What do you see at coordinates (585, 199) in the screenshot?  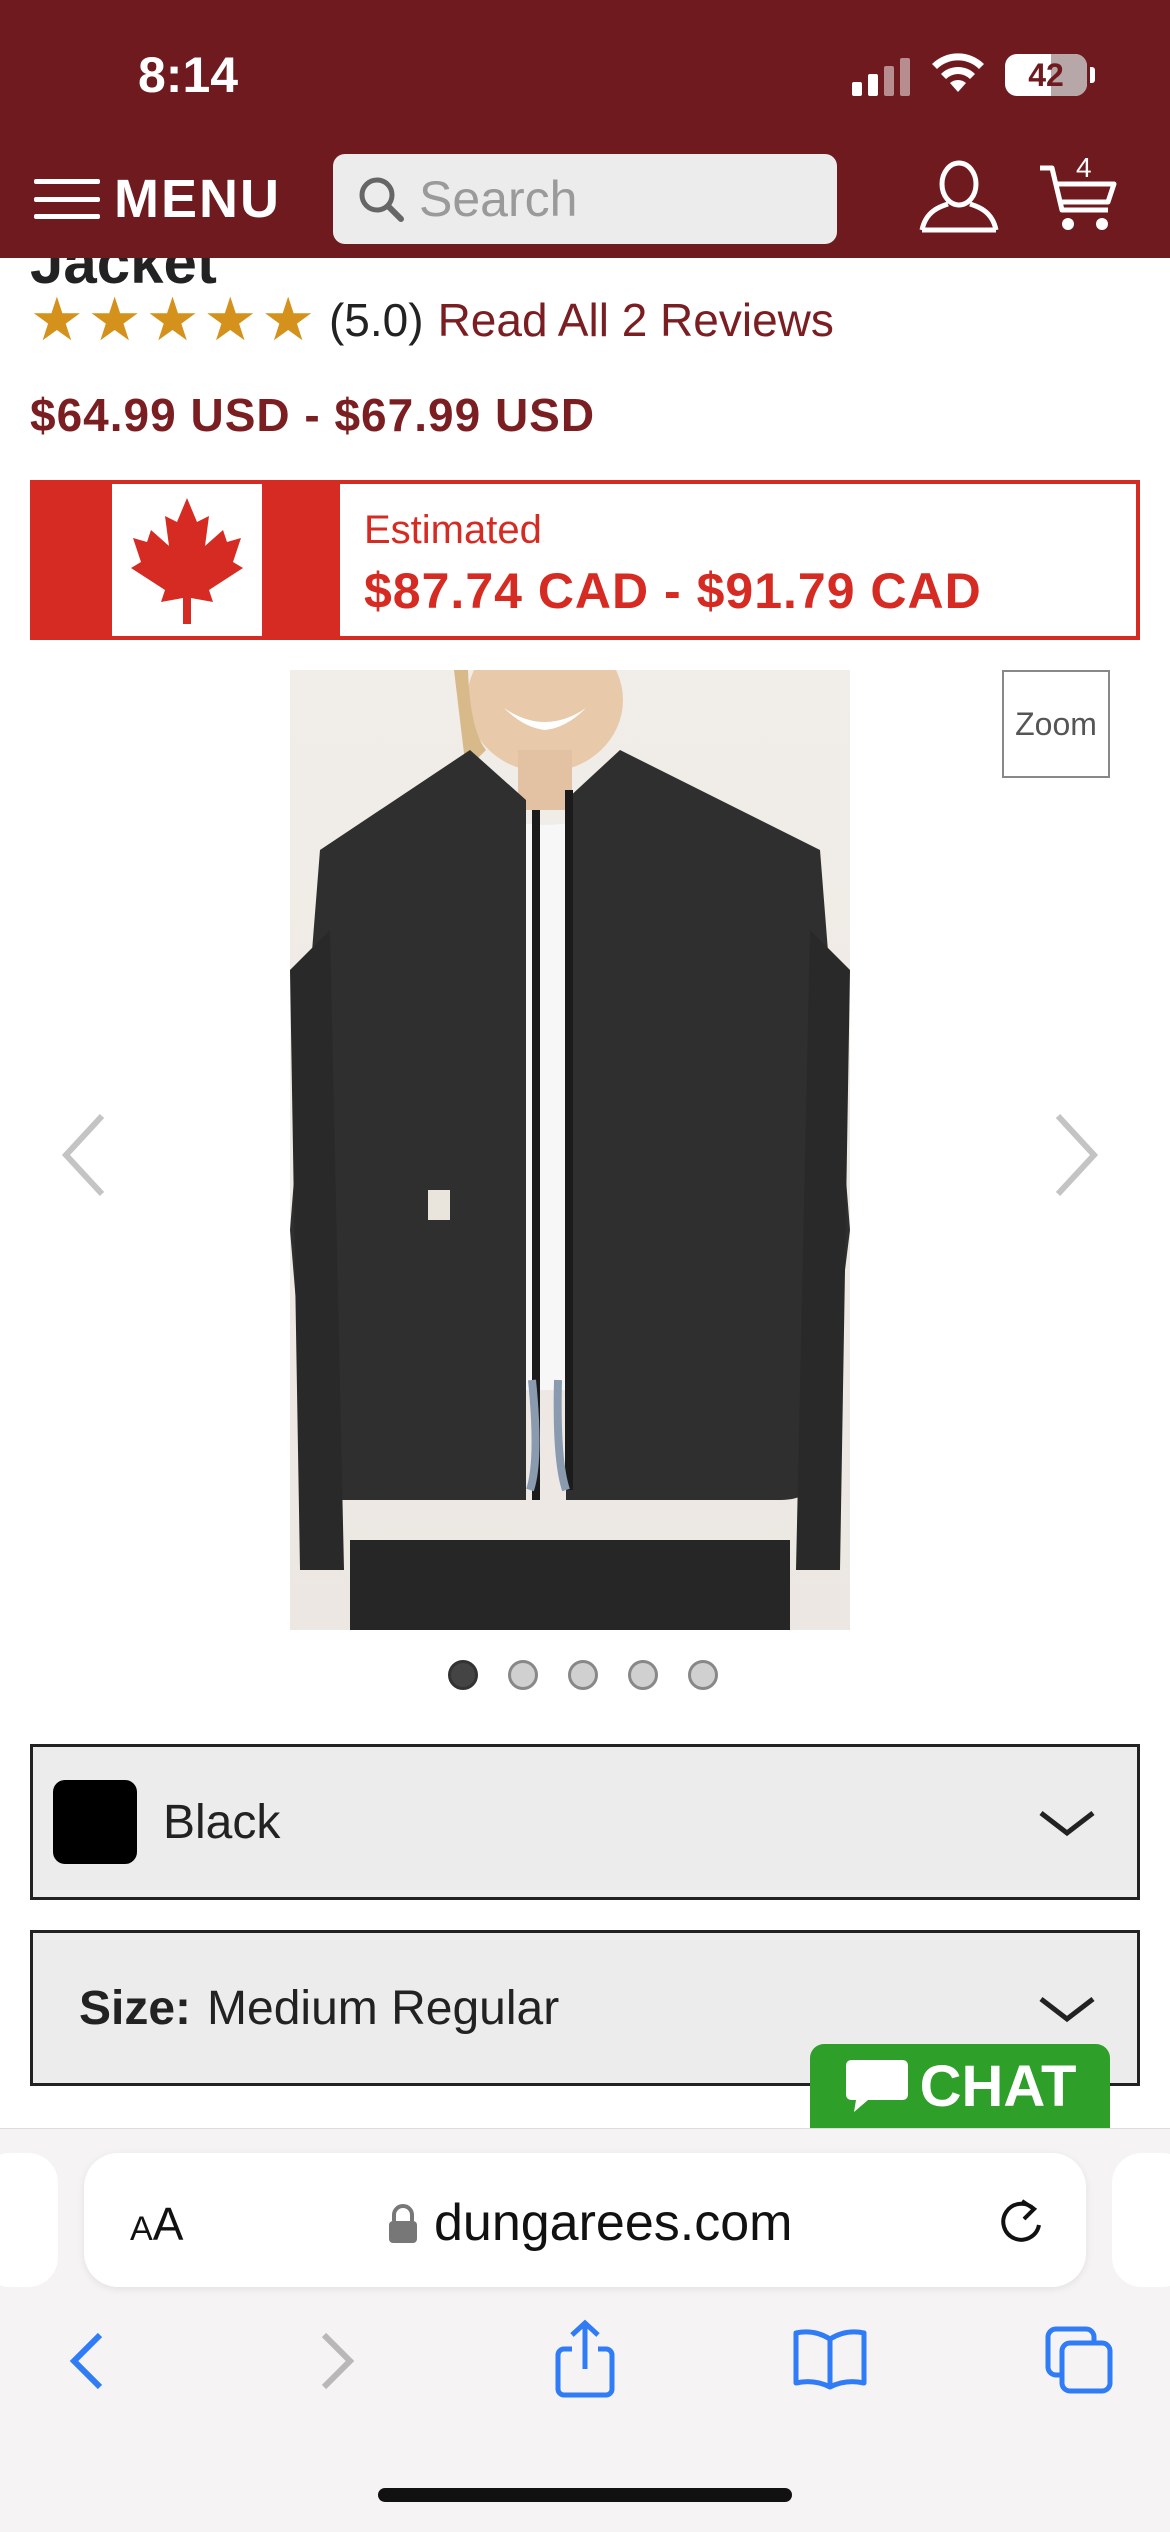 I see `search-input: Search` at bounding box center [585, 199].